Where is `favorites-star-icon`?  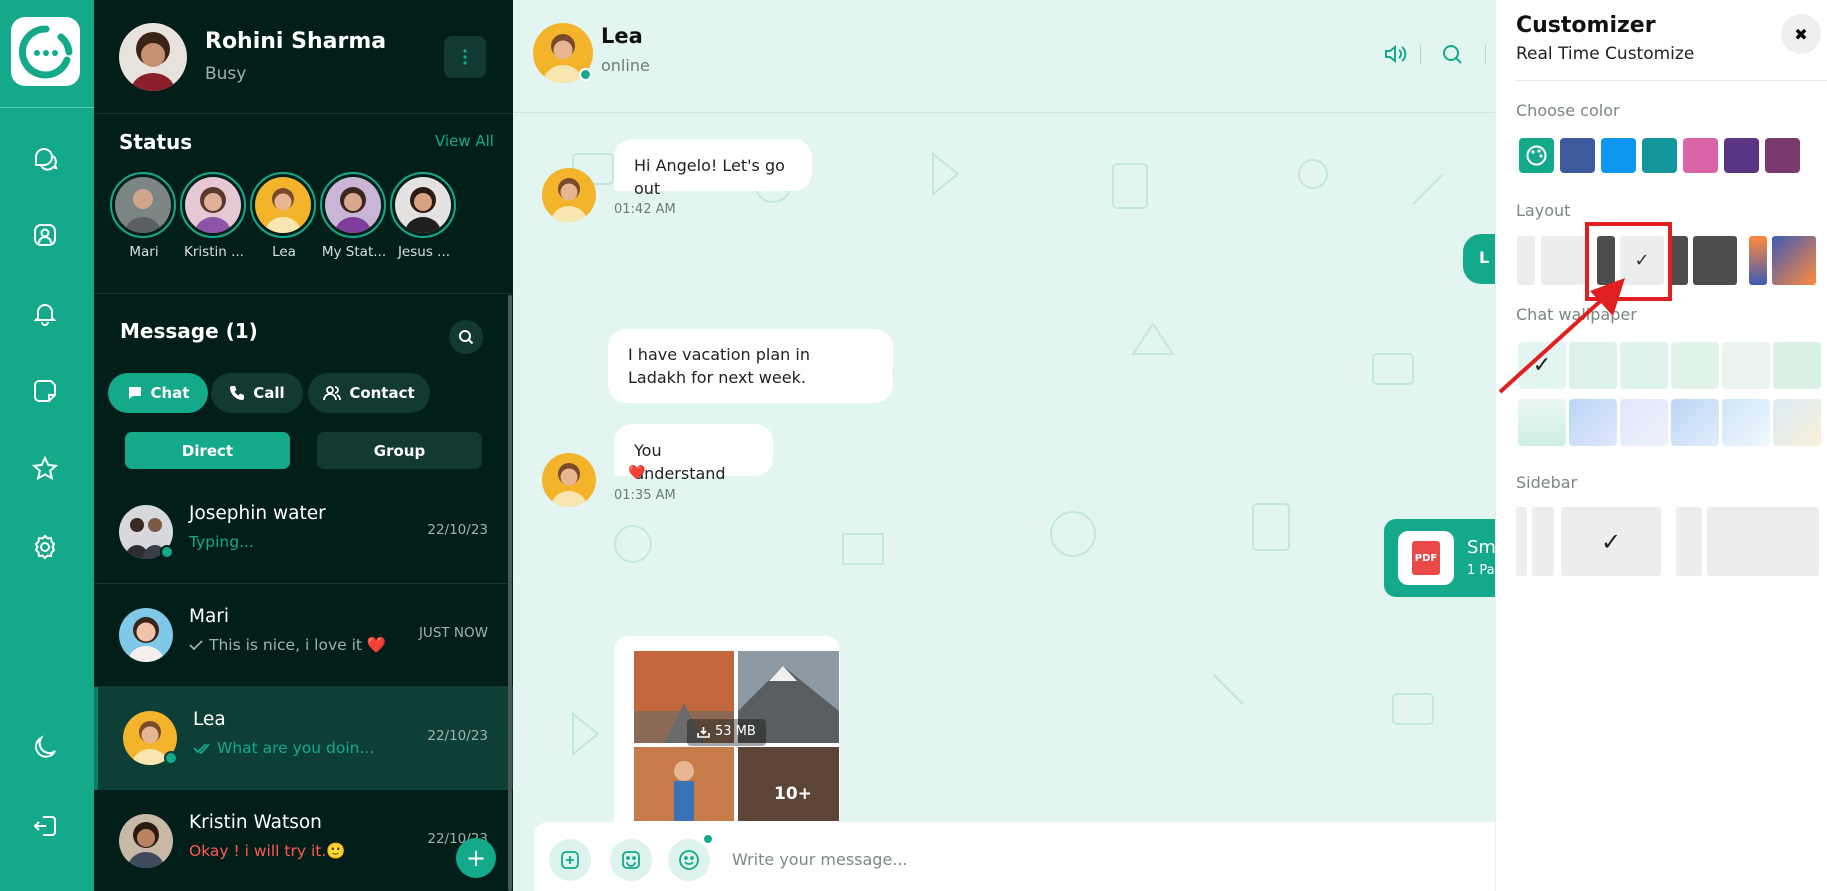 favorites-star-icon is located at coordinates (45, 469).